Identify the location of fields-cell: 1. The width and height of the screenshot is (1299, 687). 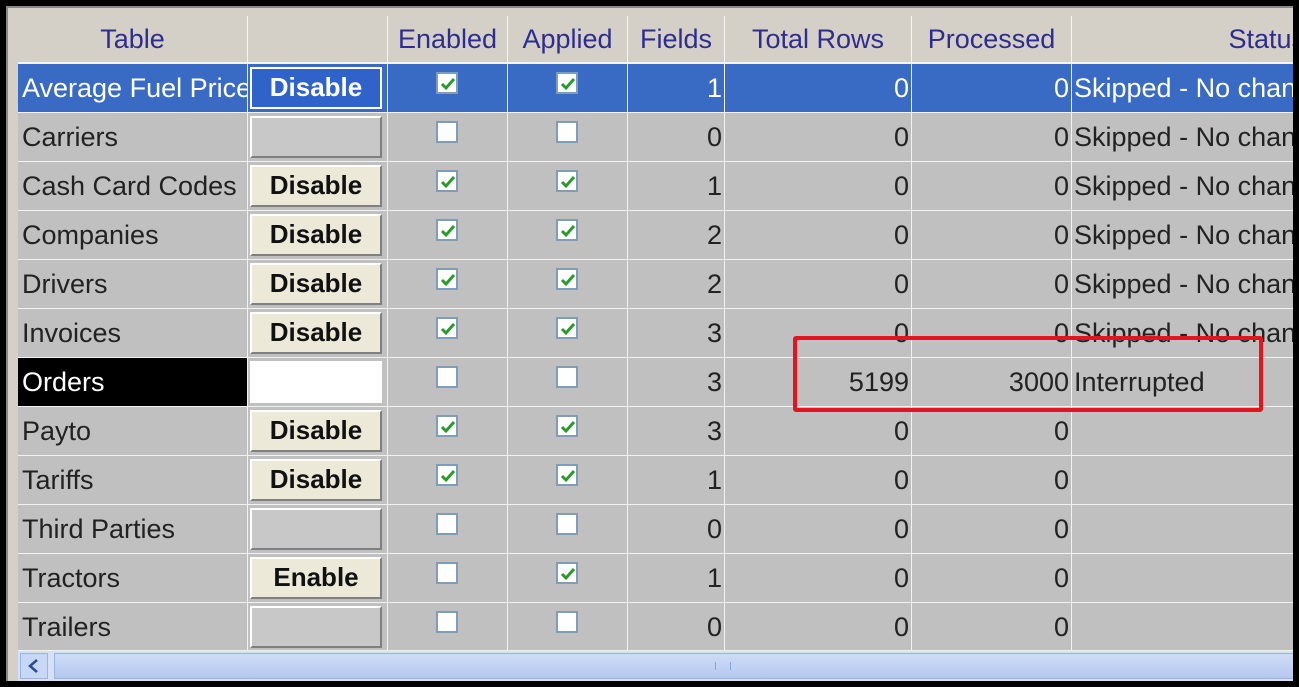
(676, 578).